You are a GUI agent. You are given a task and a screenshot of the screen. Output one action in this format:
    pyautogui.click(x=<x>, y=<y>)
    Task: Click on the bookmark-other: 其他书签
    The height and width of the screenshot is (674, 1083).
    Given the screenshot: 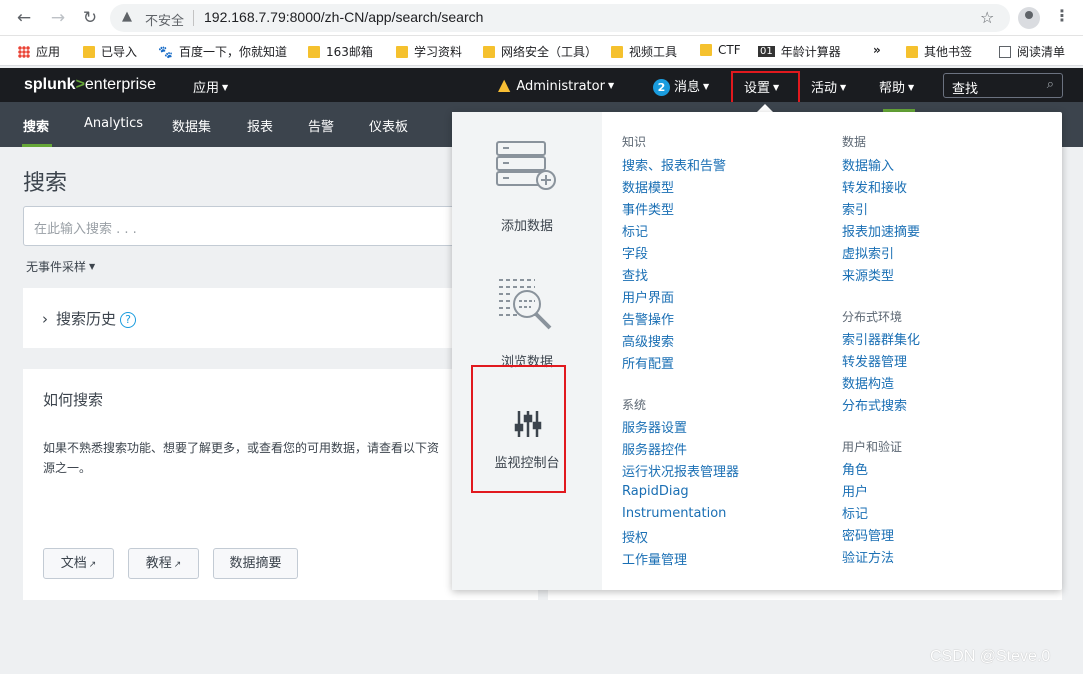 What is the action you would take?
    pyautogui.click(x=939, y=51)
    